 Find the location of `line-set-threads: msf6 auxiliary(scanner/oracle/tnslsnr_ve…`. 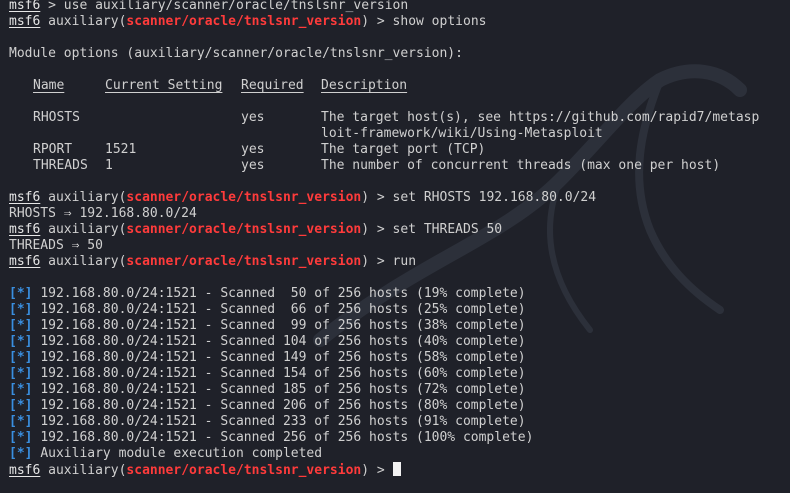

line-set-threads: msf6 auxiliary(scanner/oracle/tnslsnr_ve… is located at coordinates (399, 230).